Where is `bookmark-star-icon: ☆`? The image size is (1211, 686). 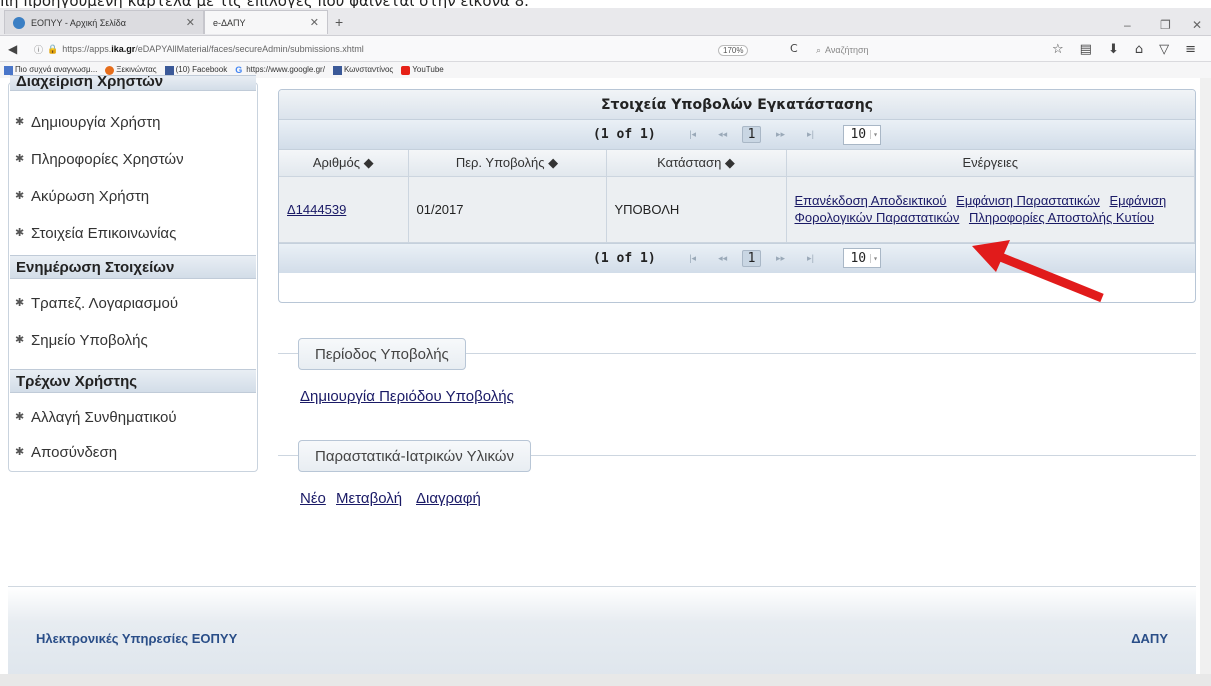 bookmark-star-icon: ☆ is located at coordinates (1058, 49).